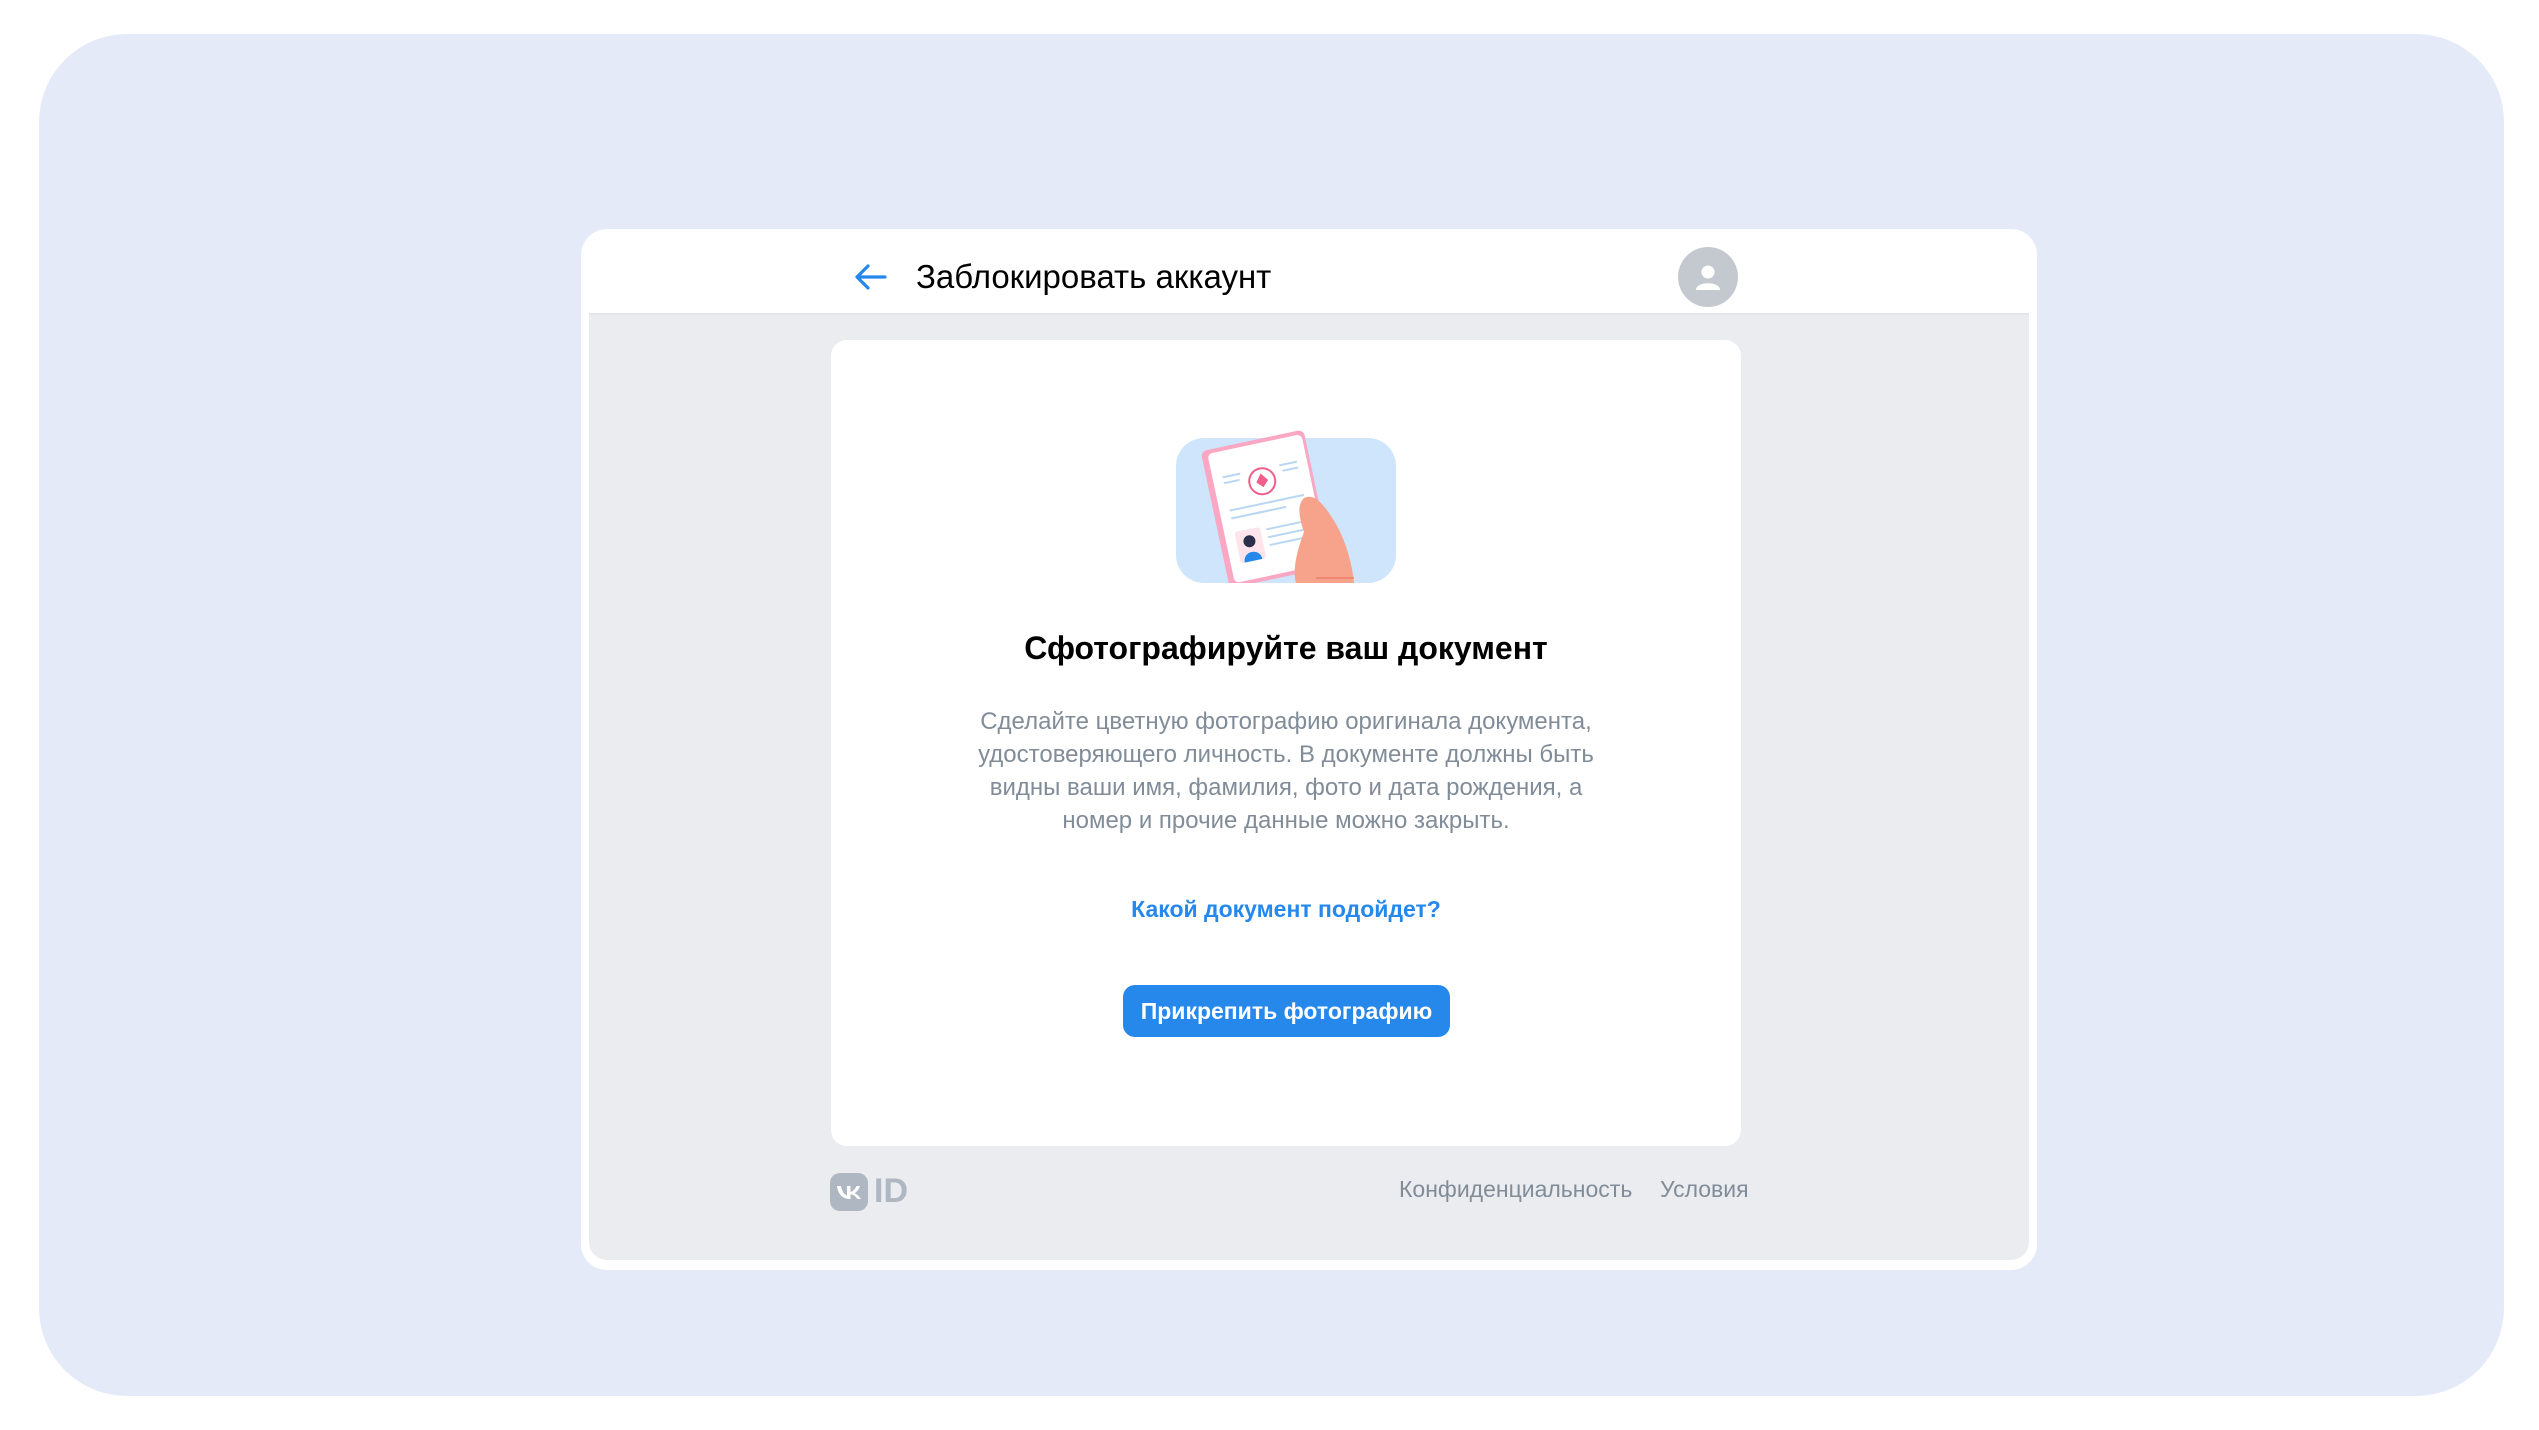 This screenshot has width=2539, height=1430. What do you see at coordinates (849, 1191) in the screenshot?
I see `vk-logo-icon` at bounding box center [849, 1191].